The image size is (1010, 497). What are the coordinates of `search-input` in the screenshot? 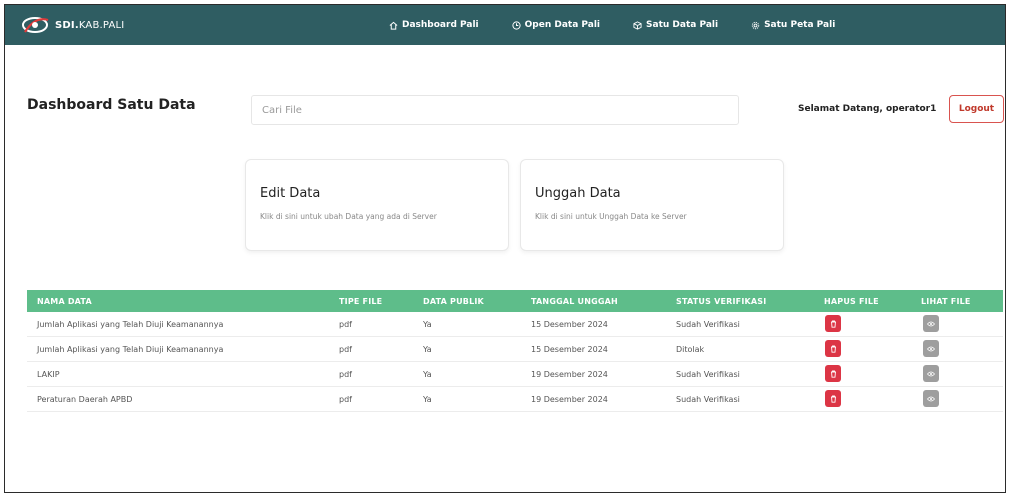 It's located at (495, 110).